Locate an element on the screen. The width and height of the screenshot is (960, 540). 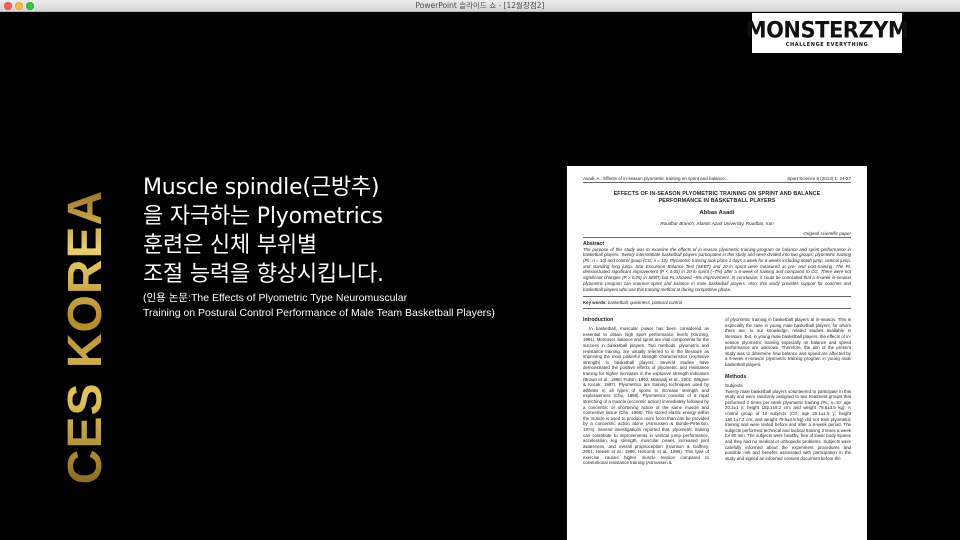
intro-heading: Introduction is located at coordinates (598, 320).